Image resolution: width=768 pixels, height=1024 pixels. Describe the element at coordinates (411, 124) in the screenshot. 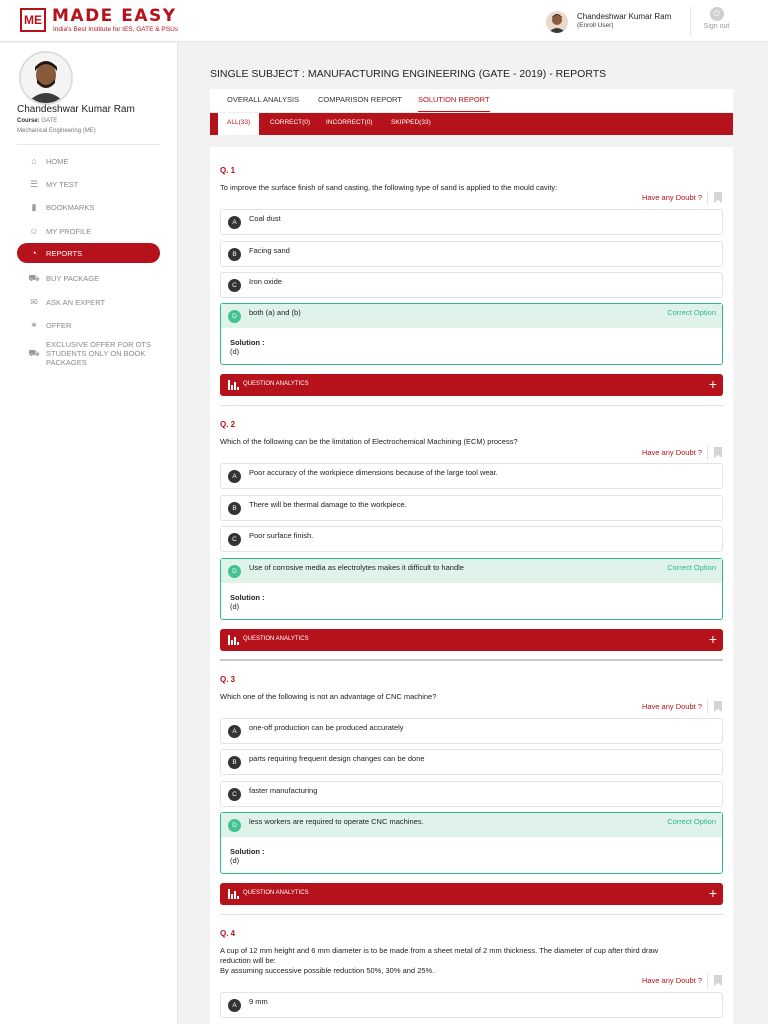

I see `filter-skipped: SKIPPED(33)` at that location.